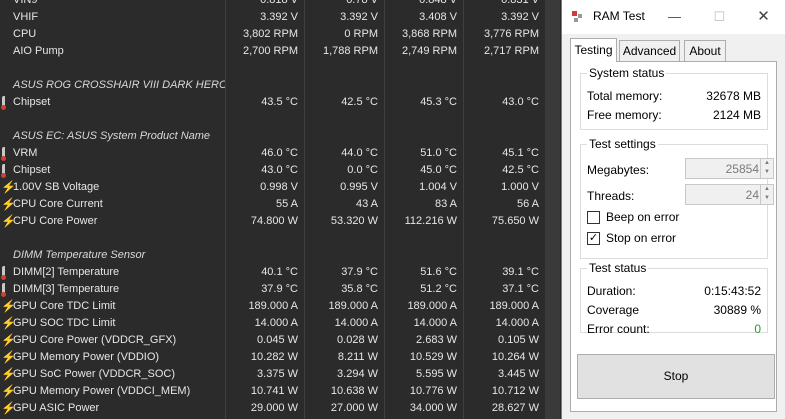 This screenshot has height=419, width=785. Describe the element at coordinates (56, 408) in the screenshot. I see `sensor-label: GPU ASIC Power` at that location.